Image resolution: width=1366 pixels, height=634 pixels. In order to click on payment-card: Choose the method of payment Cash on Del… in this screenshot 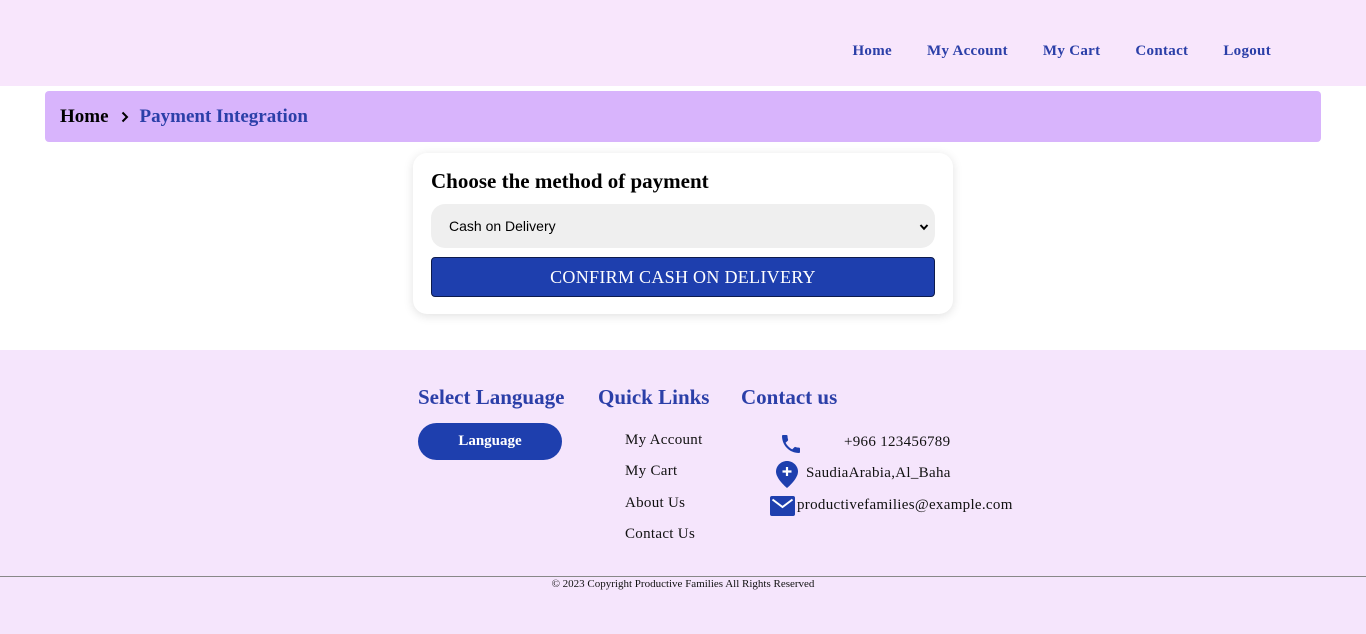, I will do `click(683, 233)`.